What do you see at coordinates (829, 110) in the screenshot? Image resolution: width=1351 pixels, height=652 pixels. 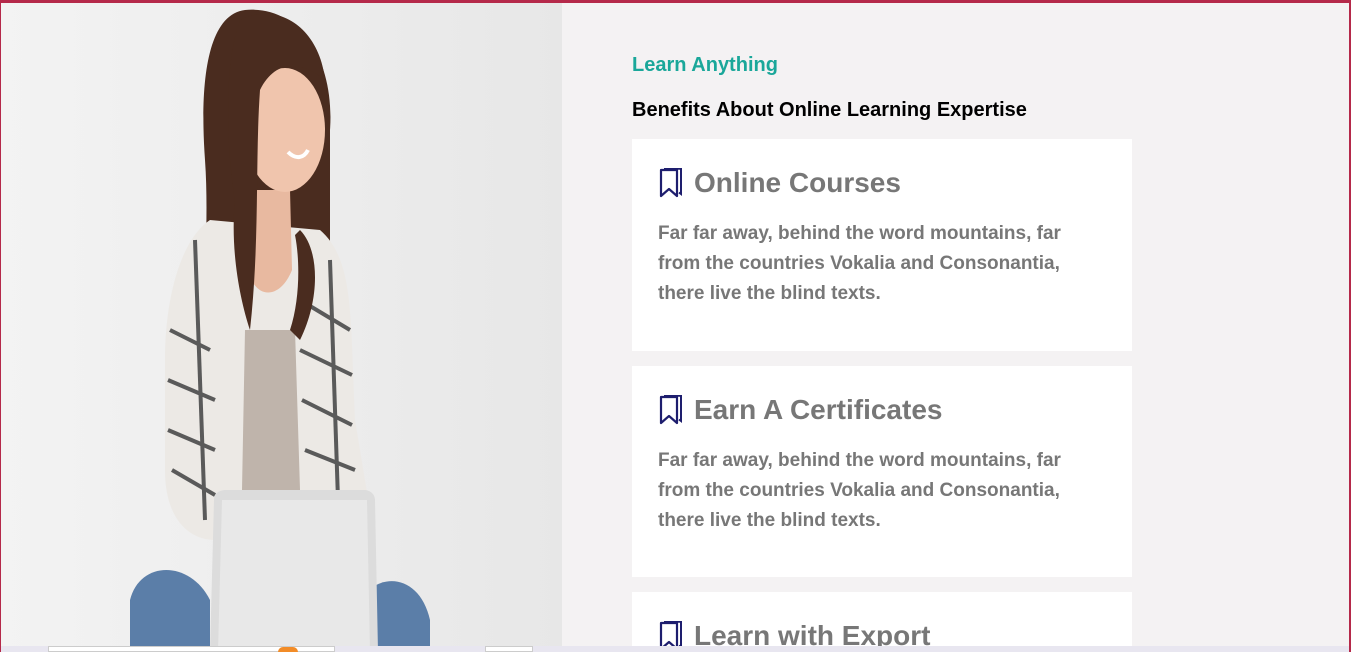 I see `section-heading: Benefits About Online Learning Expertise` at bounding box center [829, 110].